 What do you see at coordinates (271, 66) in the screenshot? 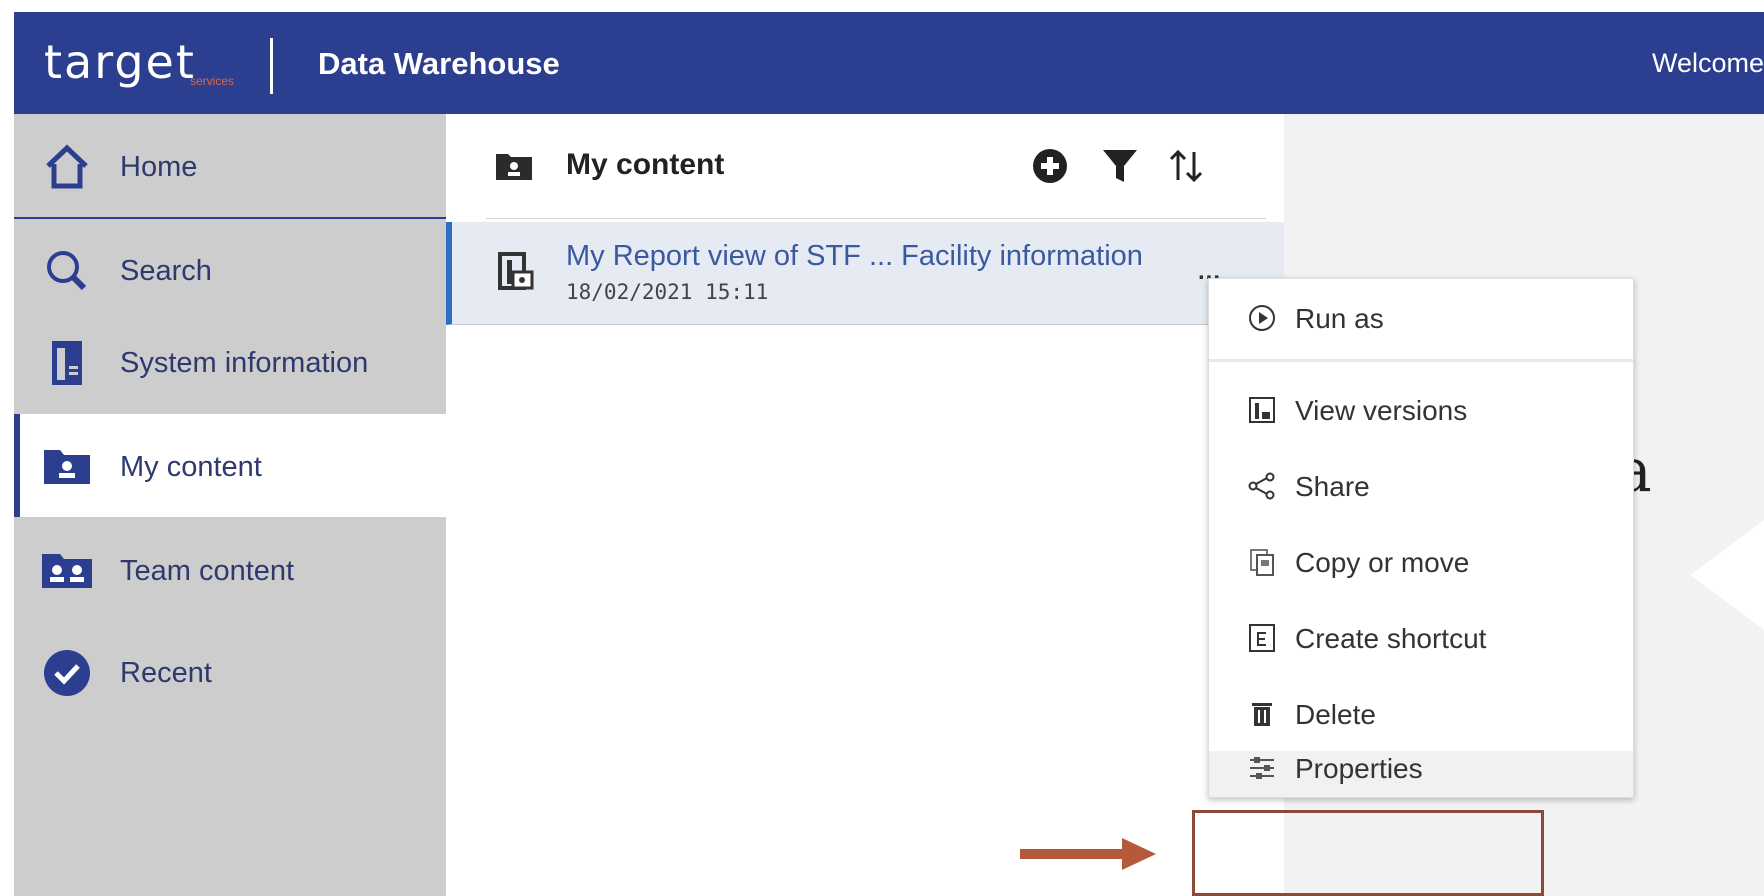
I see `logo-separator` at bounding box center [271, 66].